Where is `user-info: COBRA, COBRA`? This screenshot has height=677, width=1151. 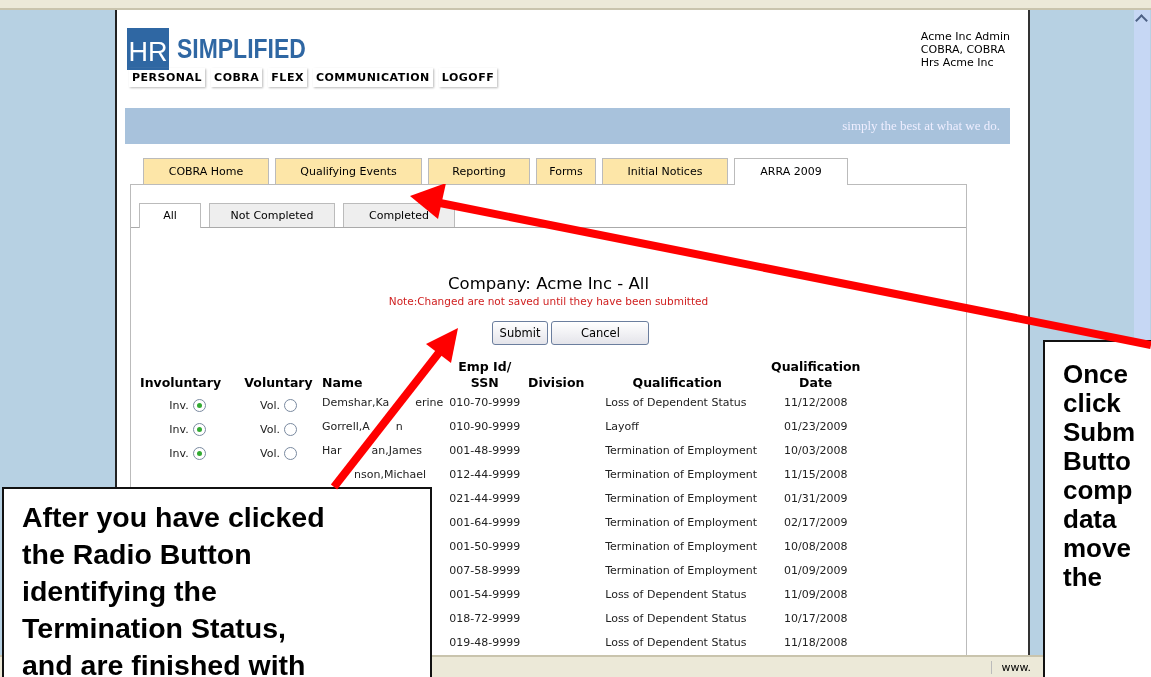 user-info: COBRA, COBRA is located at coordinates (963, 49).